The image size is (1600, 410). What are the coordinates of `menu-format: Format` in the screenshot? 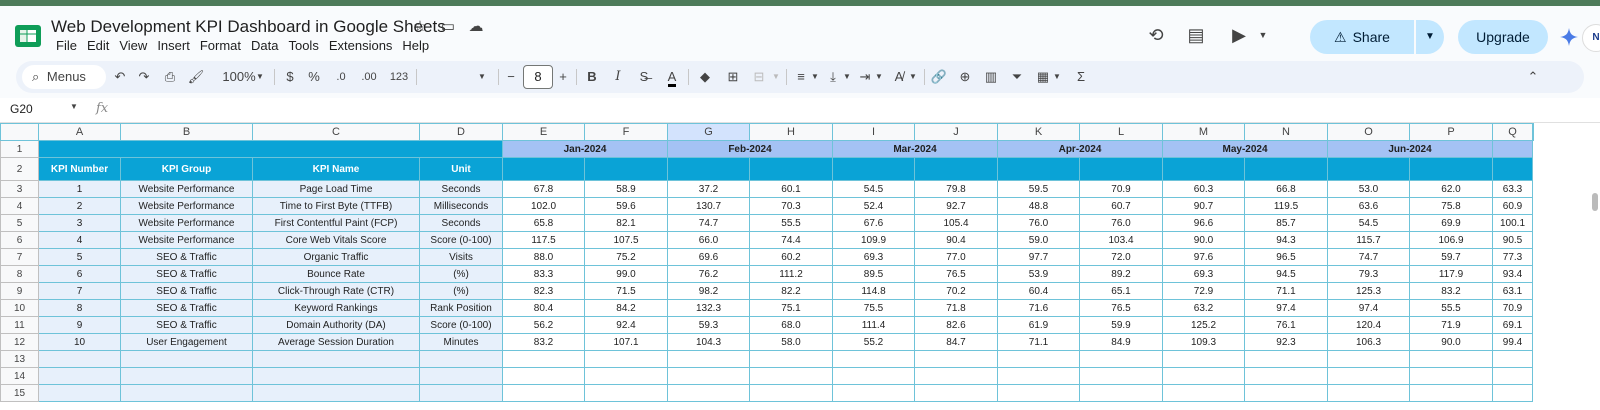 It's located at (220, 45).